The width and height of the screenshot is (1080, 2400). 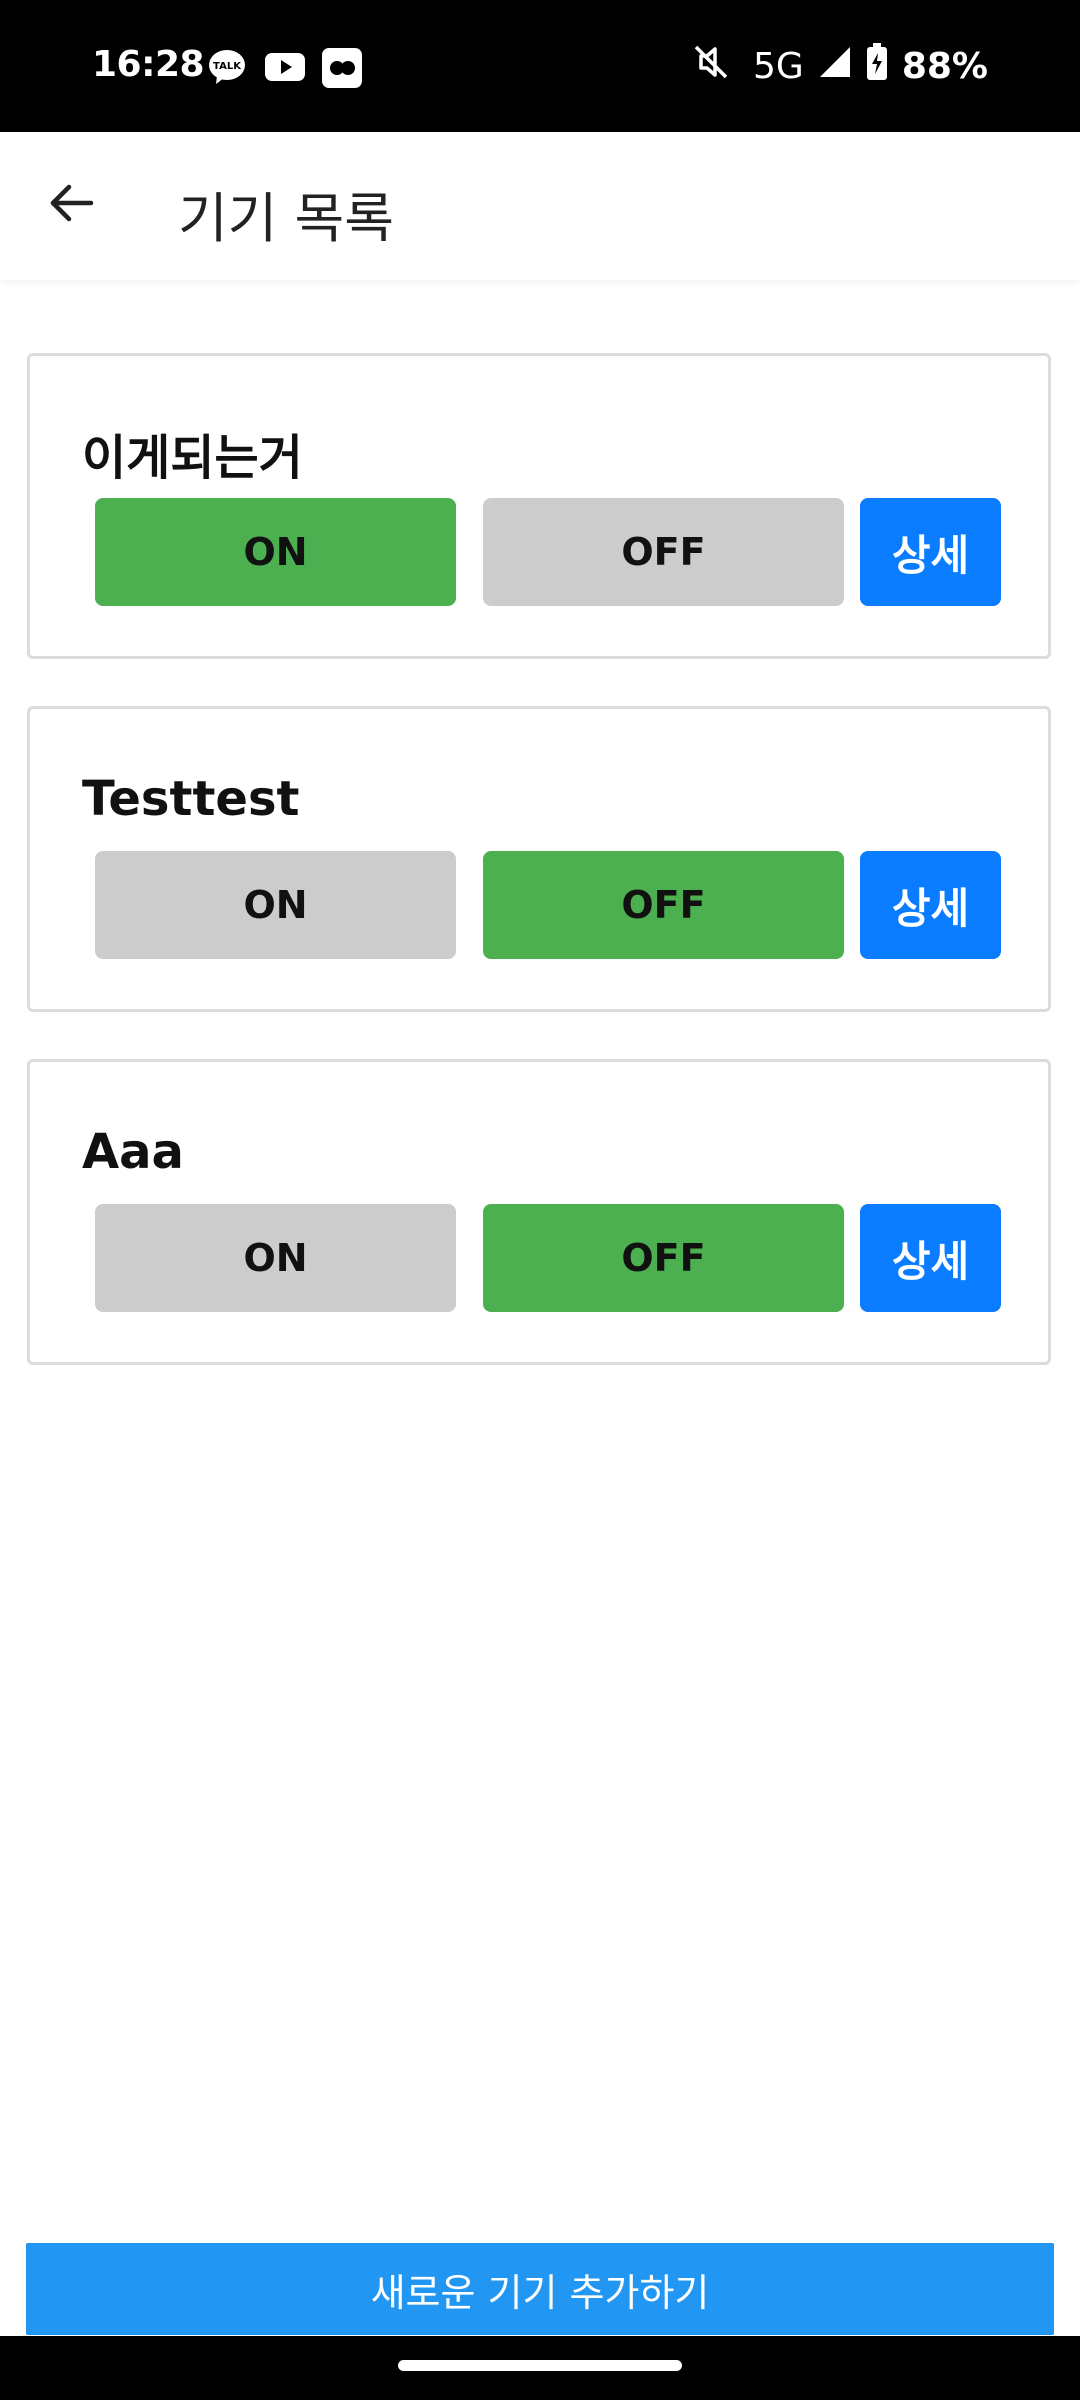 I want to click on flickr-icon, so click(x=342, y=68).